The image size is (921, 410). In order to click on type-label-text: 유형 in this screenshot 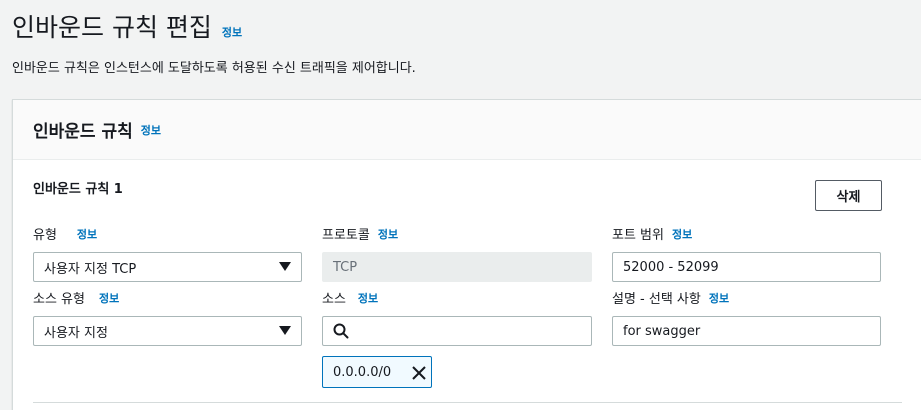, I will do `click(45, 235)`.